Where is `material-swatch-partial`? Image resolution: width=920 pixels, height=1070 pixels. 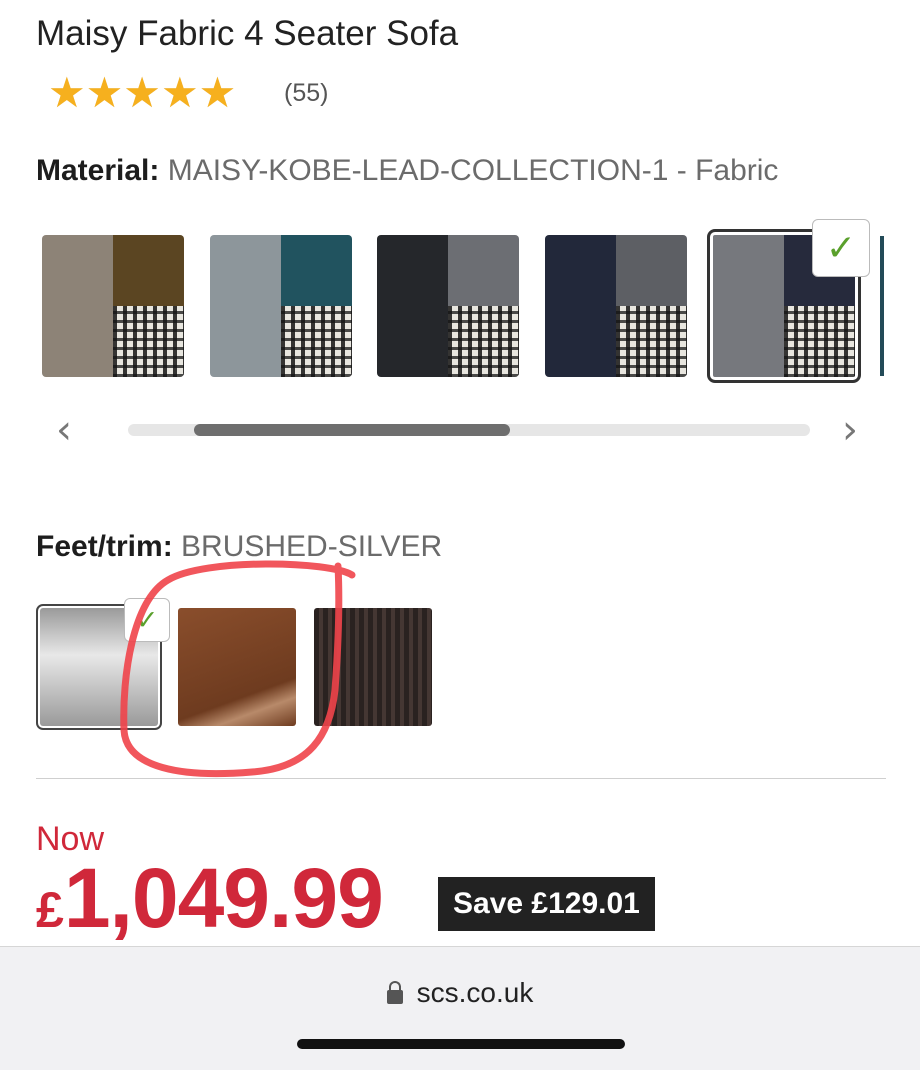 material-swatch-partial is located at coordinates (882, 306).